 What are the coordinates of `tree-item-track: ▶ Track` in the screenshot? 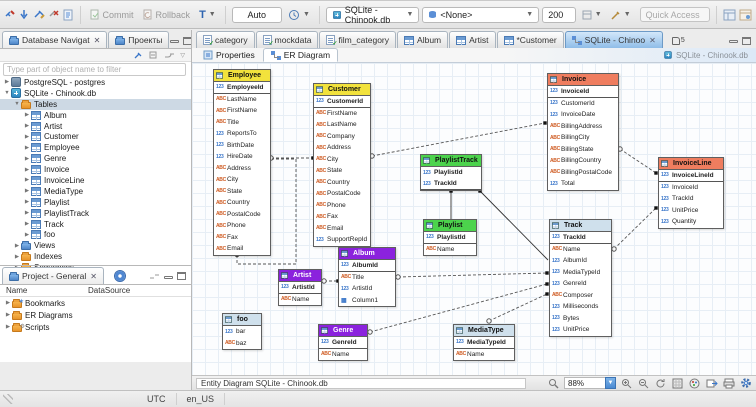 It's located at (95, 224).